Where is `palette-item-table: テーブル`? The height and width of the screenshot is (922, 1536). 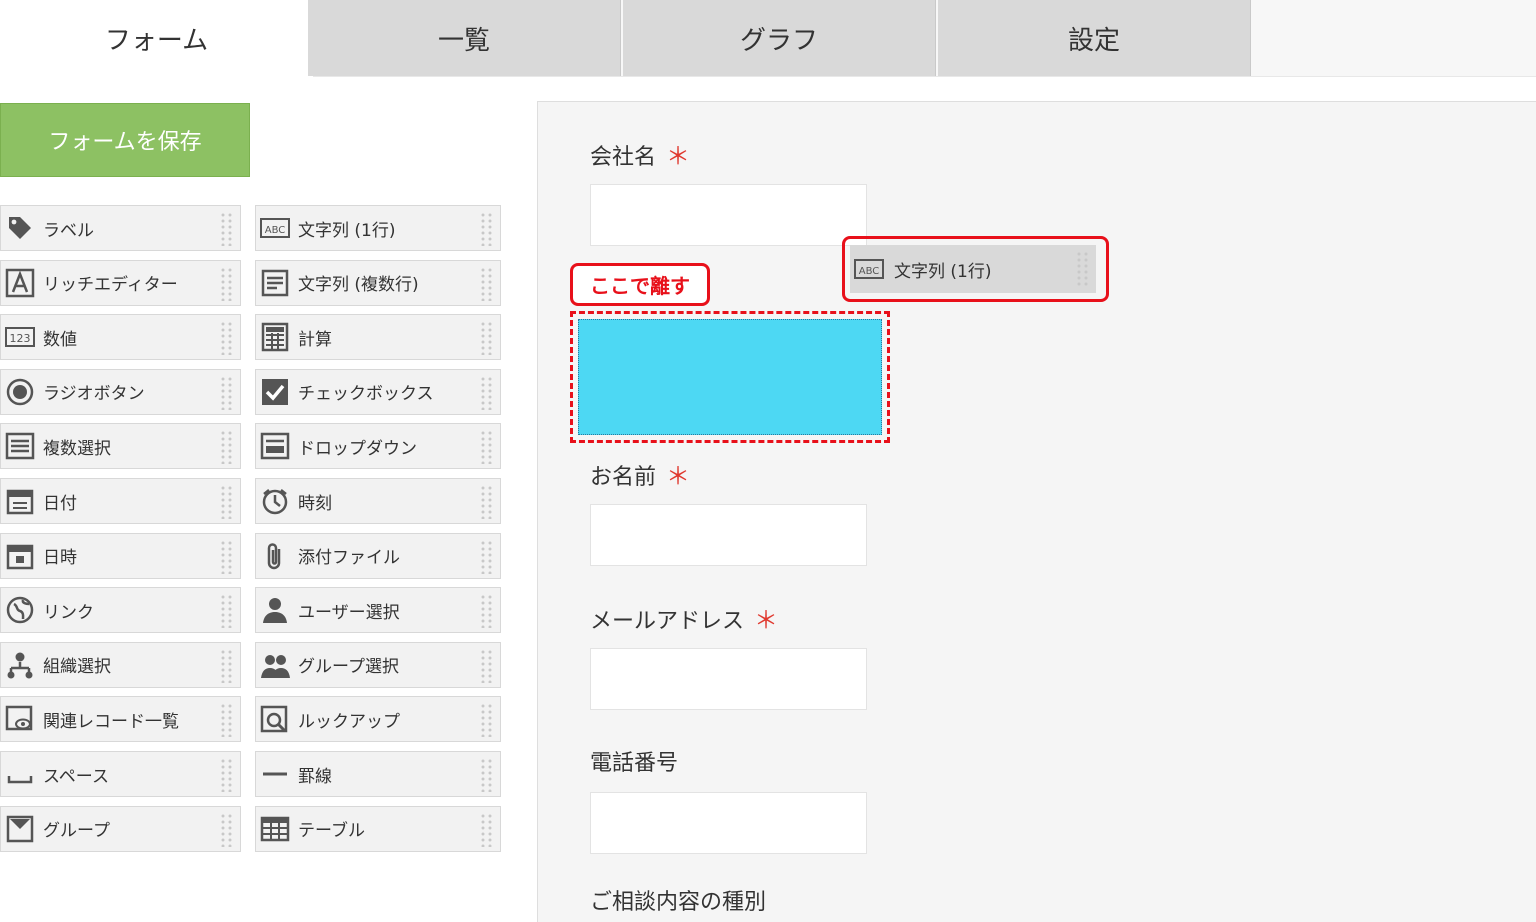 palette-item-table: テーブル is located at coordinates (378, 828).